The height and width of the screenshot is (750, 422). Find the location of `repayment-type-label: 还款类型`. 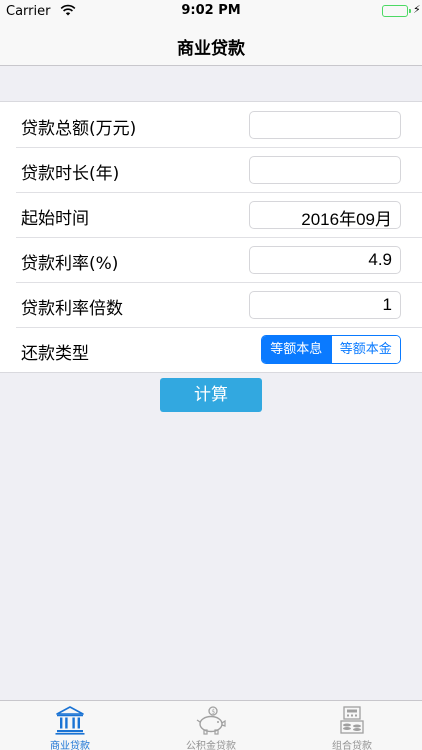

repayment-type-label: 还款类型 is located at coordinates (55, 354).